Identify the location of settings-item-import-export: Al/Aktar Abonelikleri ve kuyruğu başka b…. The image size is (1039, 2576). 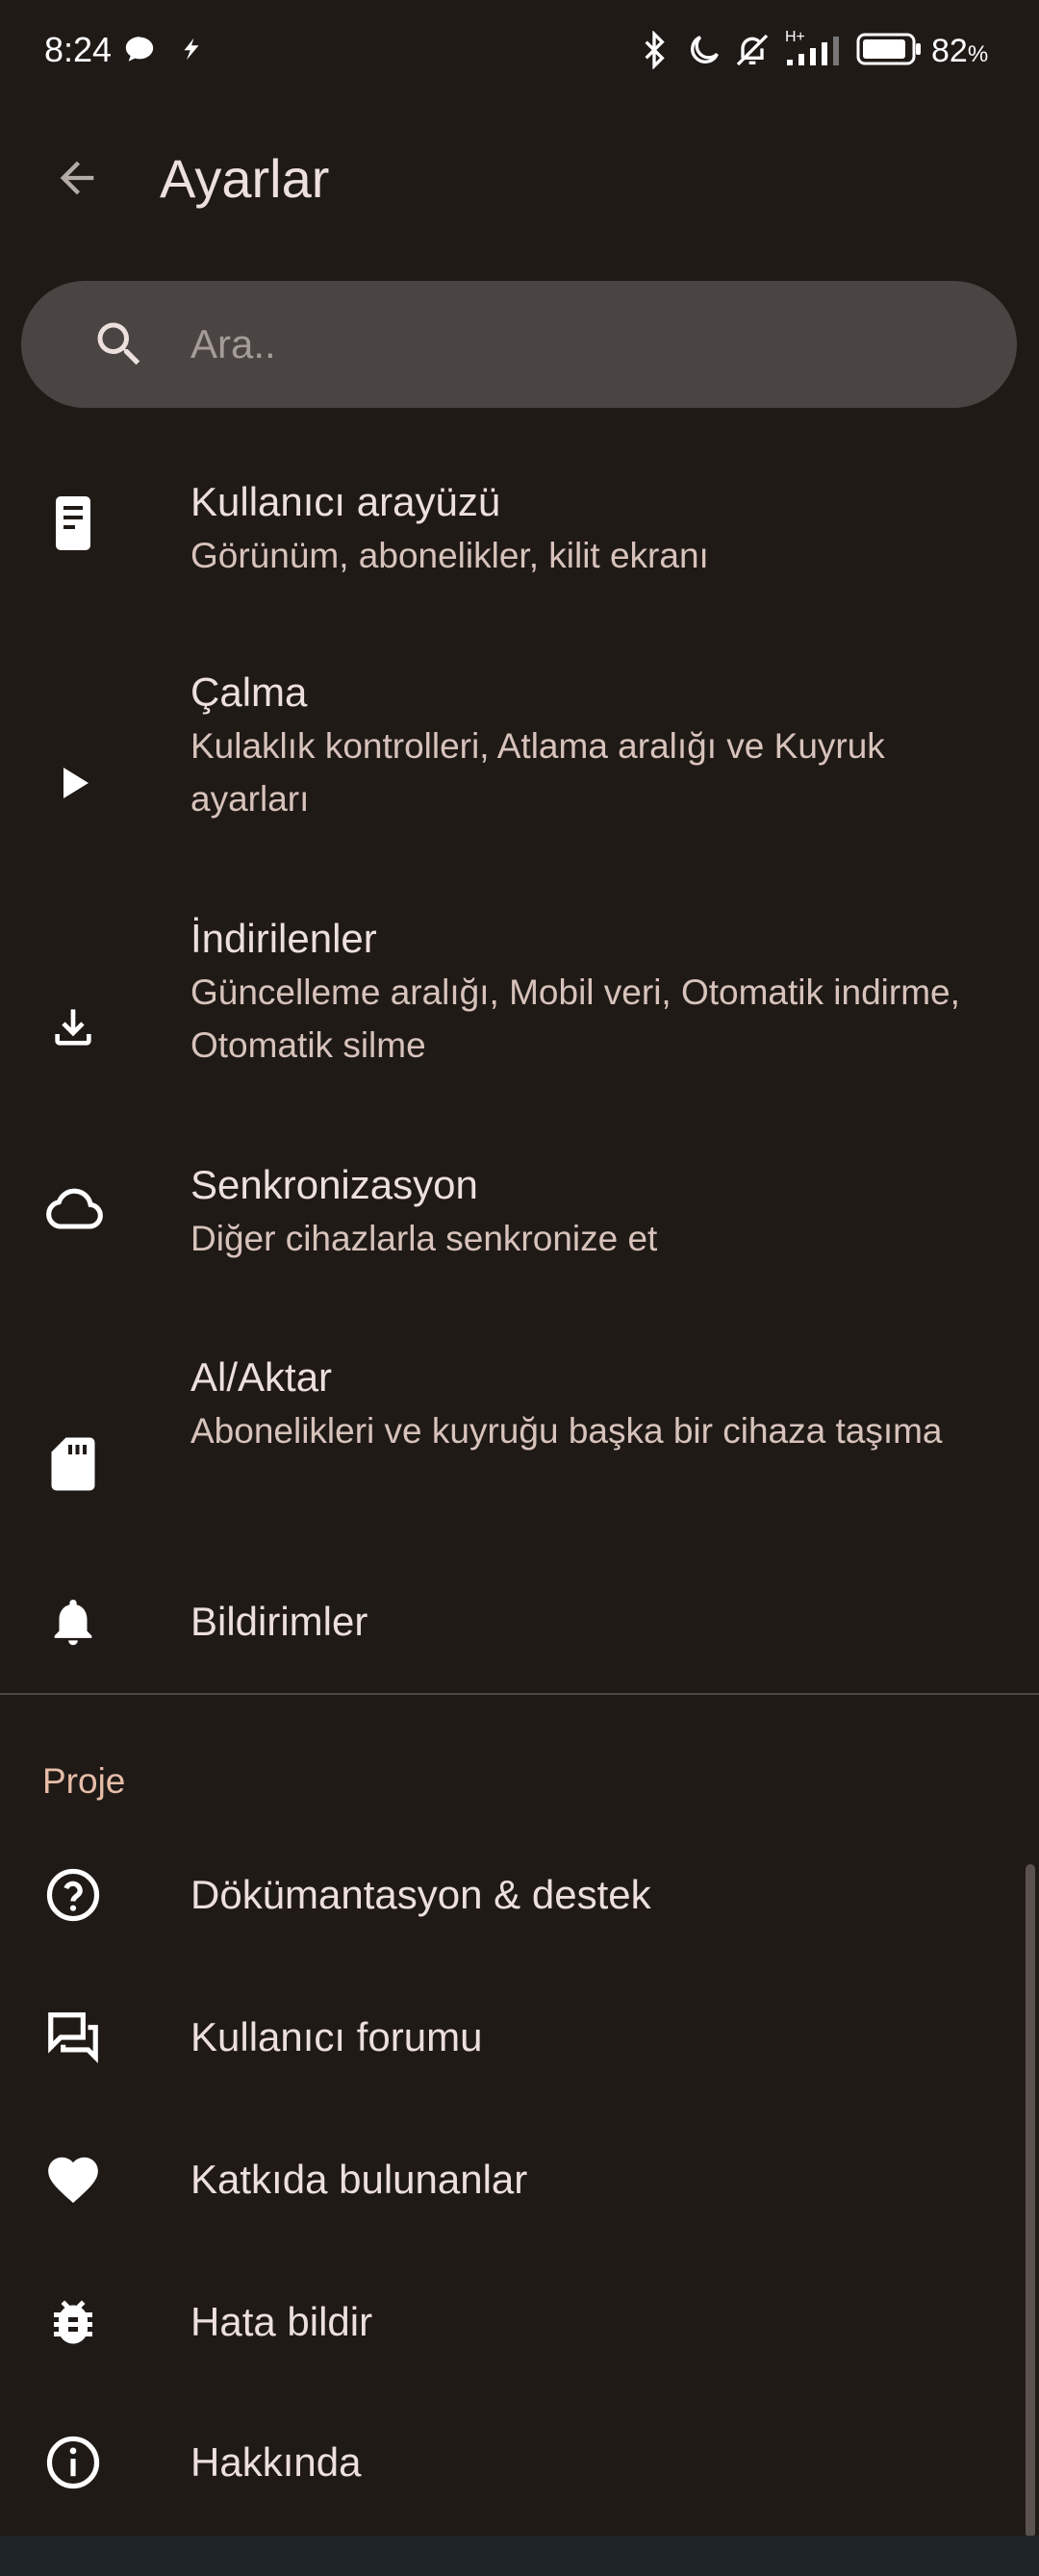
(519, 1428).